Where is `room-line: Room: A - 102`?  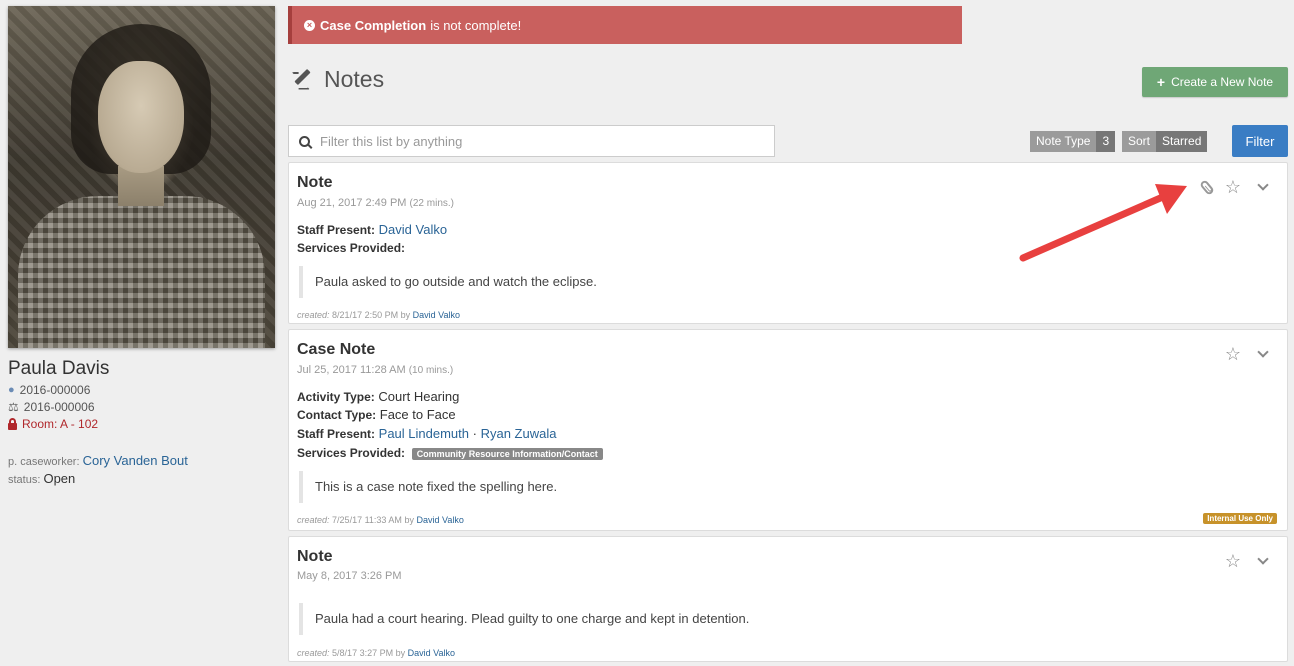
room-line: Room: A - 102 is located at coordinates (53, 424).